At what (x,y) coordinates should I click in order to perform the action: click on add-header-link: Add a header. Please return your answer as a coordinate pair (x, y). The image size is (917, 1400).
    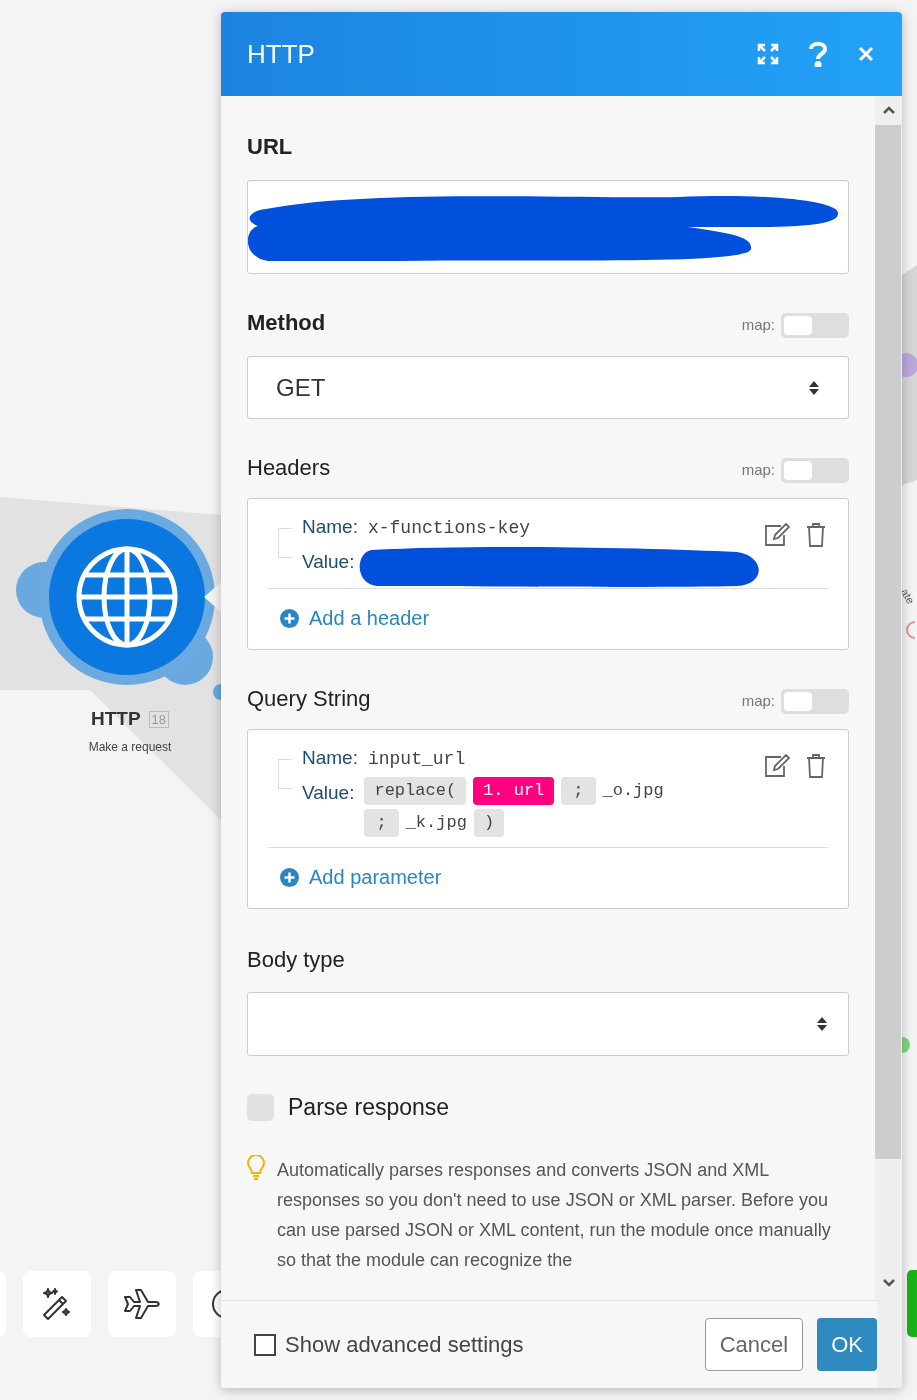
    Looking at the image, I should click on (355, 618).